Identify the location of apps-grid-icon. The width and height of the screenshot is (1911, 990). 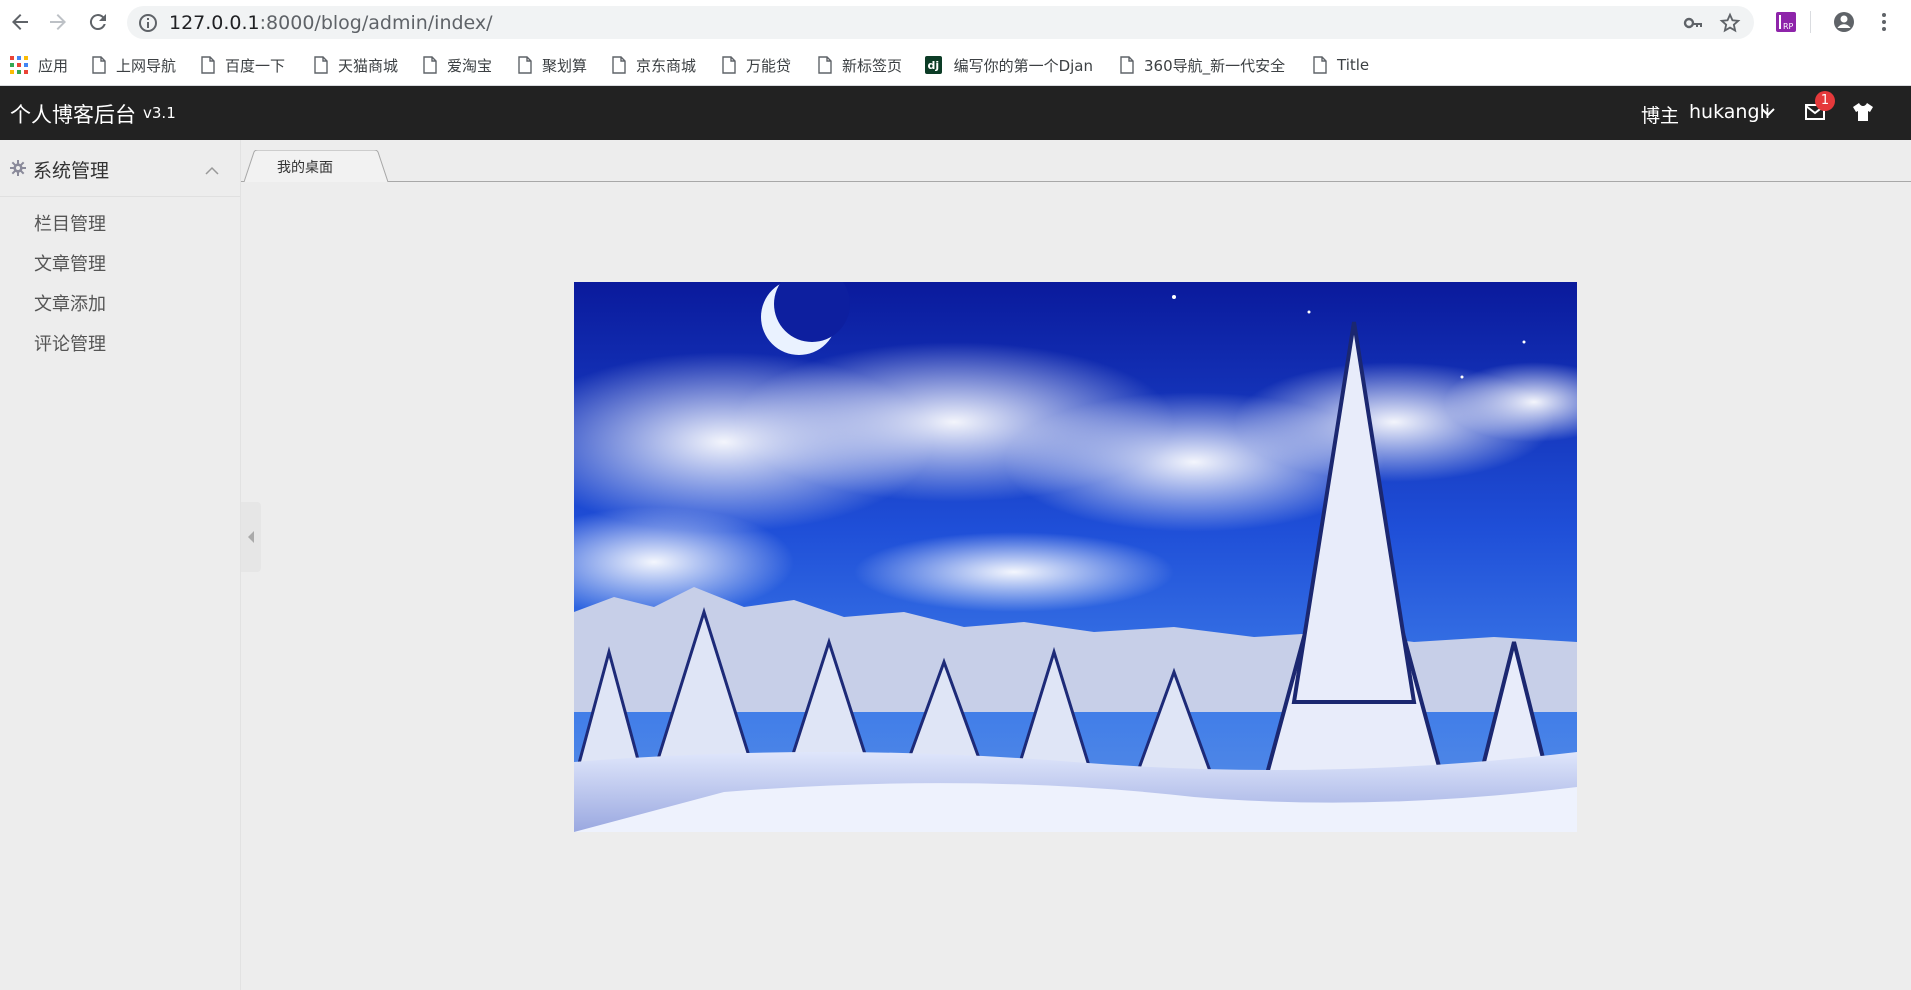
(19, 65).